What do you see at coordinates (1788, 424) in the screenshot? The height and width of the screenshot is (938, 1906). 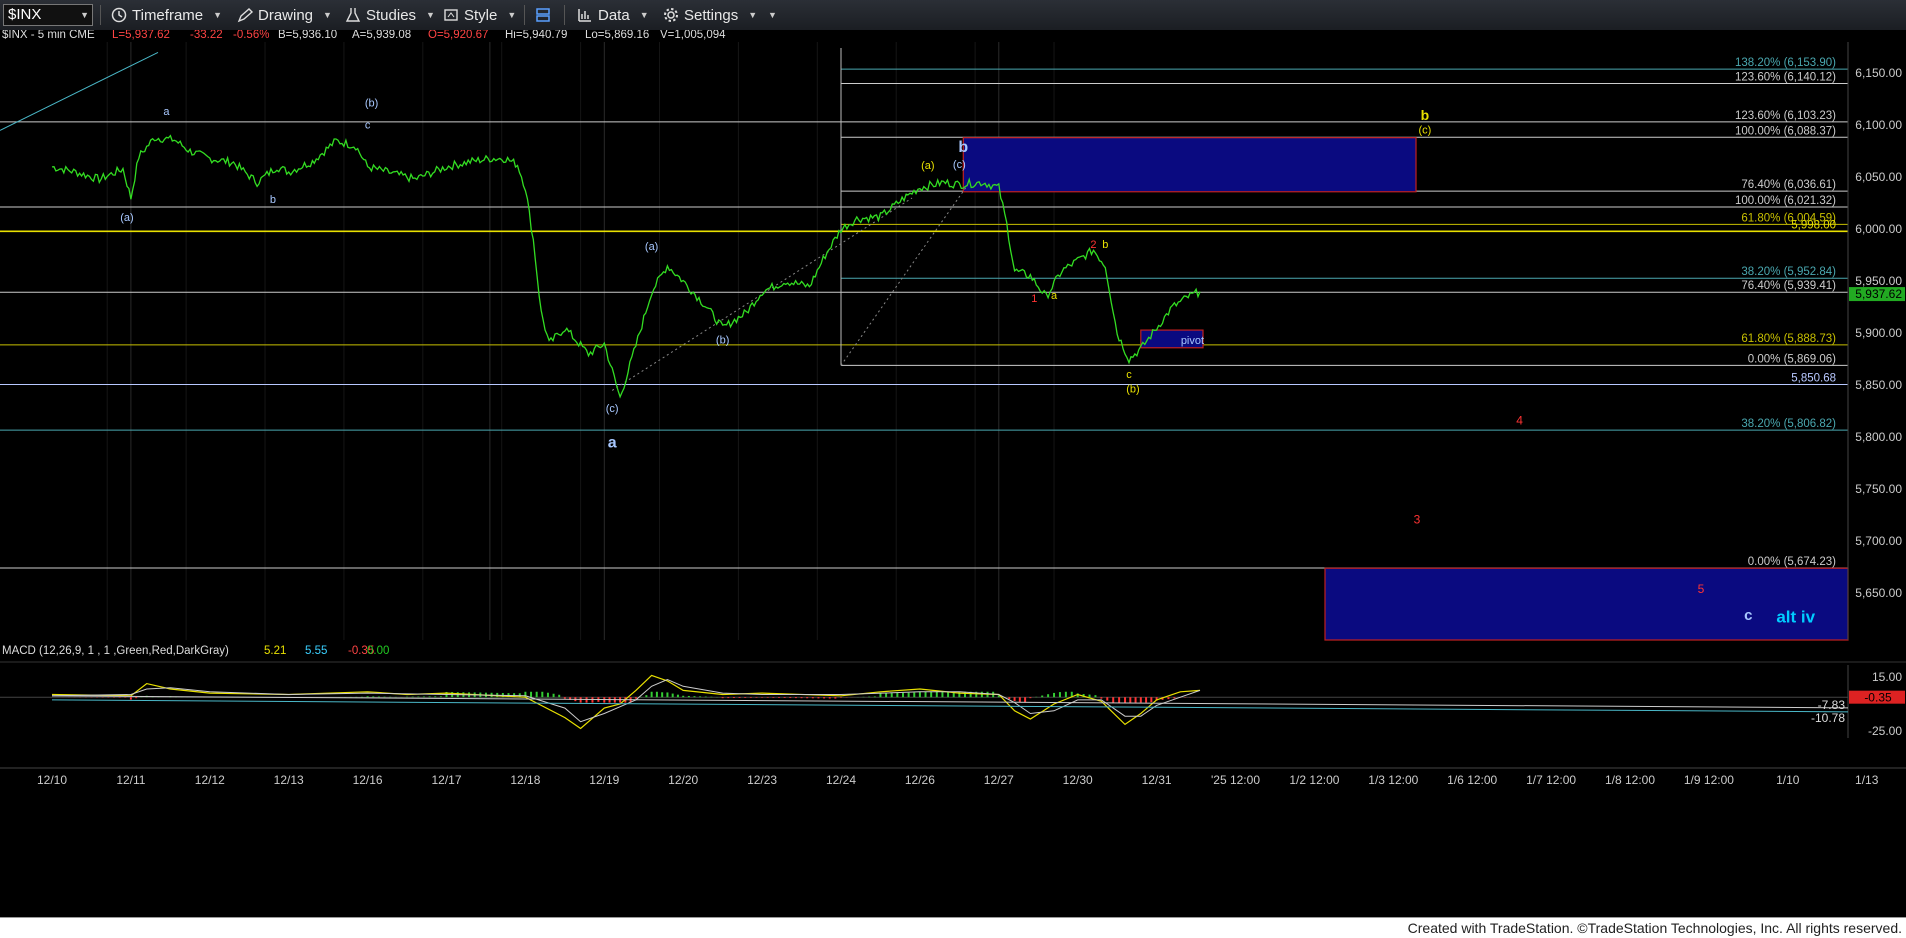 I see `fib-level-label: 38.20% (5,806.82)` at bounding box center [1788, 424].